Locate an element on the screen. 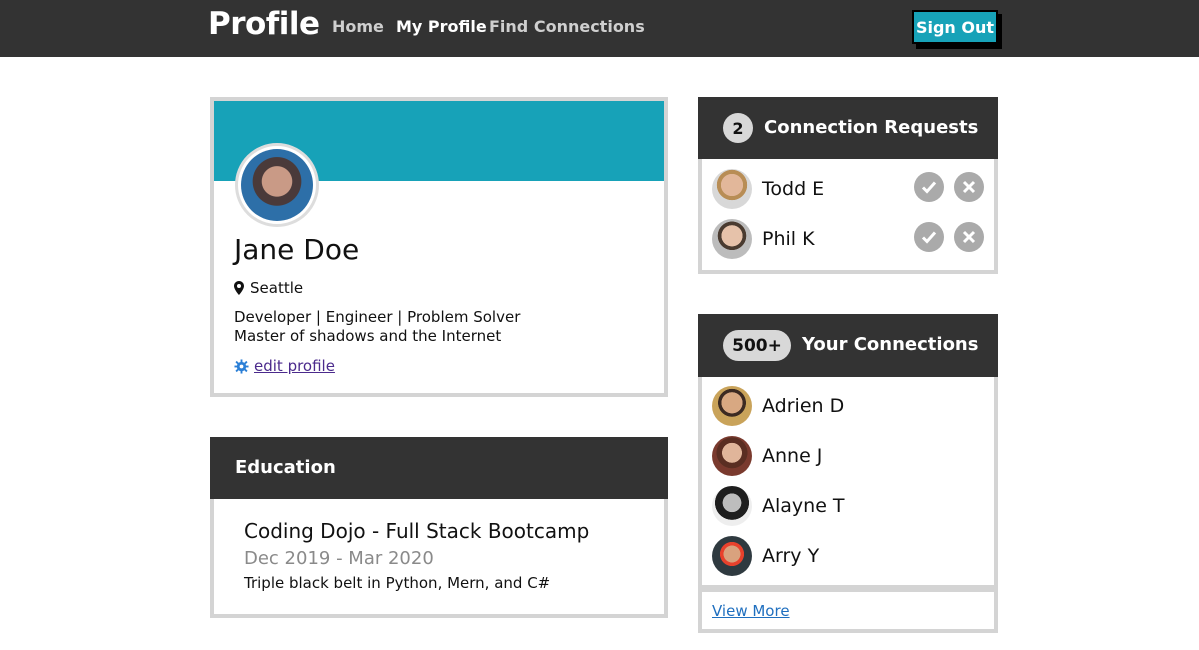 The height and width of the screenshot is (650, 1199). education-dates: Dec 2019 - Mar 2020 is located at coordinates (339, 558).